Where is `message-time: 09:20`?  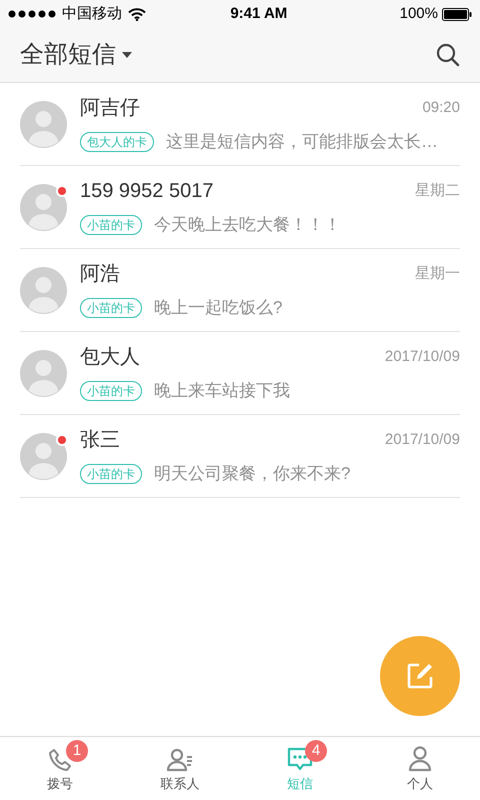 message-time: 09:20 is located at coordinates (441, 108).